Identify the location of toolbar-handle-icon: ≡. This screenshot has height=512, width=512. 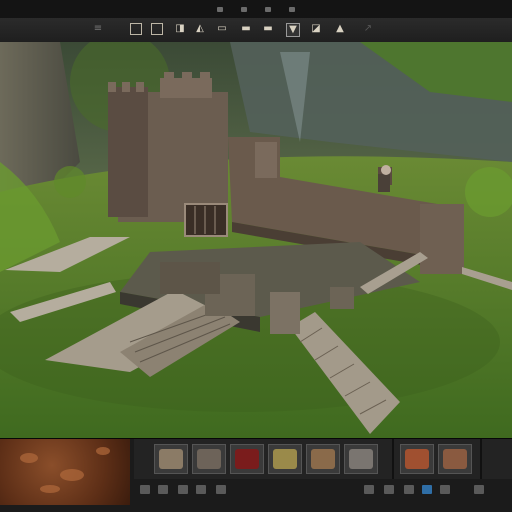
(98, 28).